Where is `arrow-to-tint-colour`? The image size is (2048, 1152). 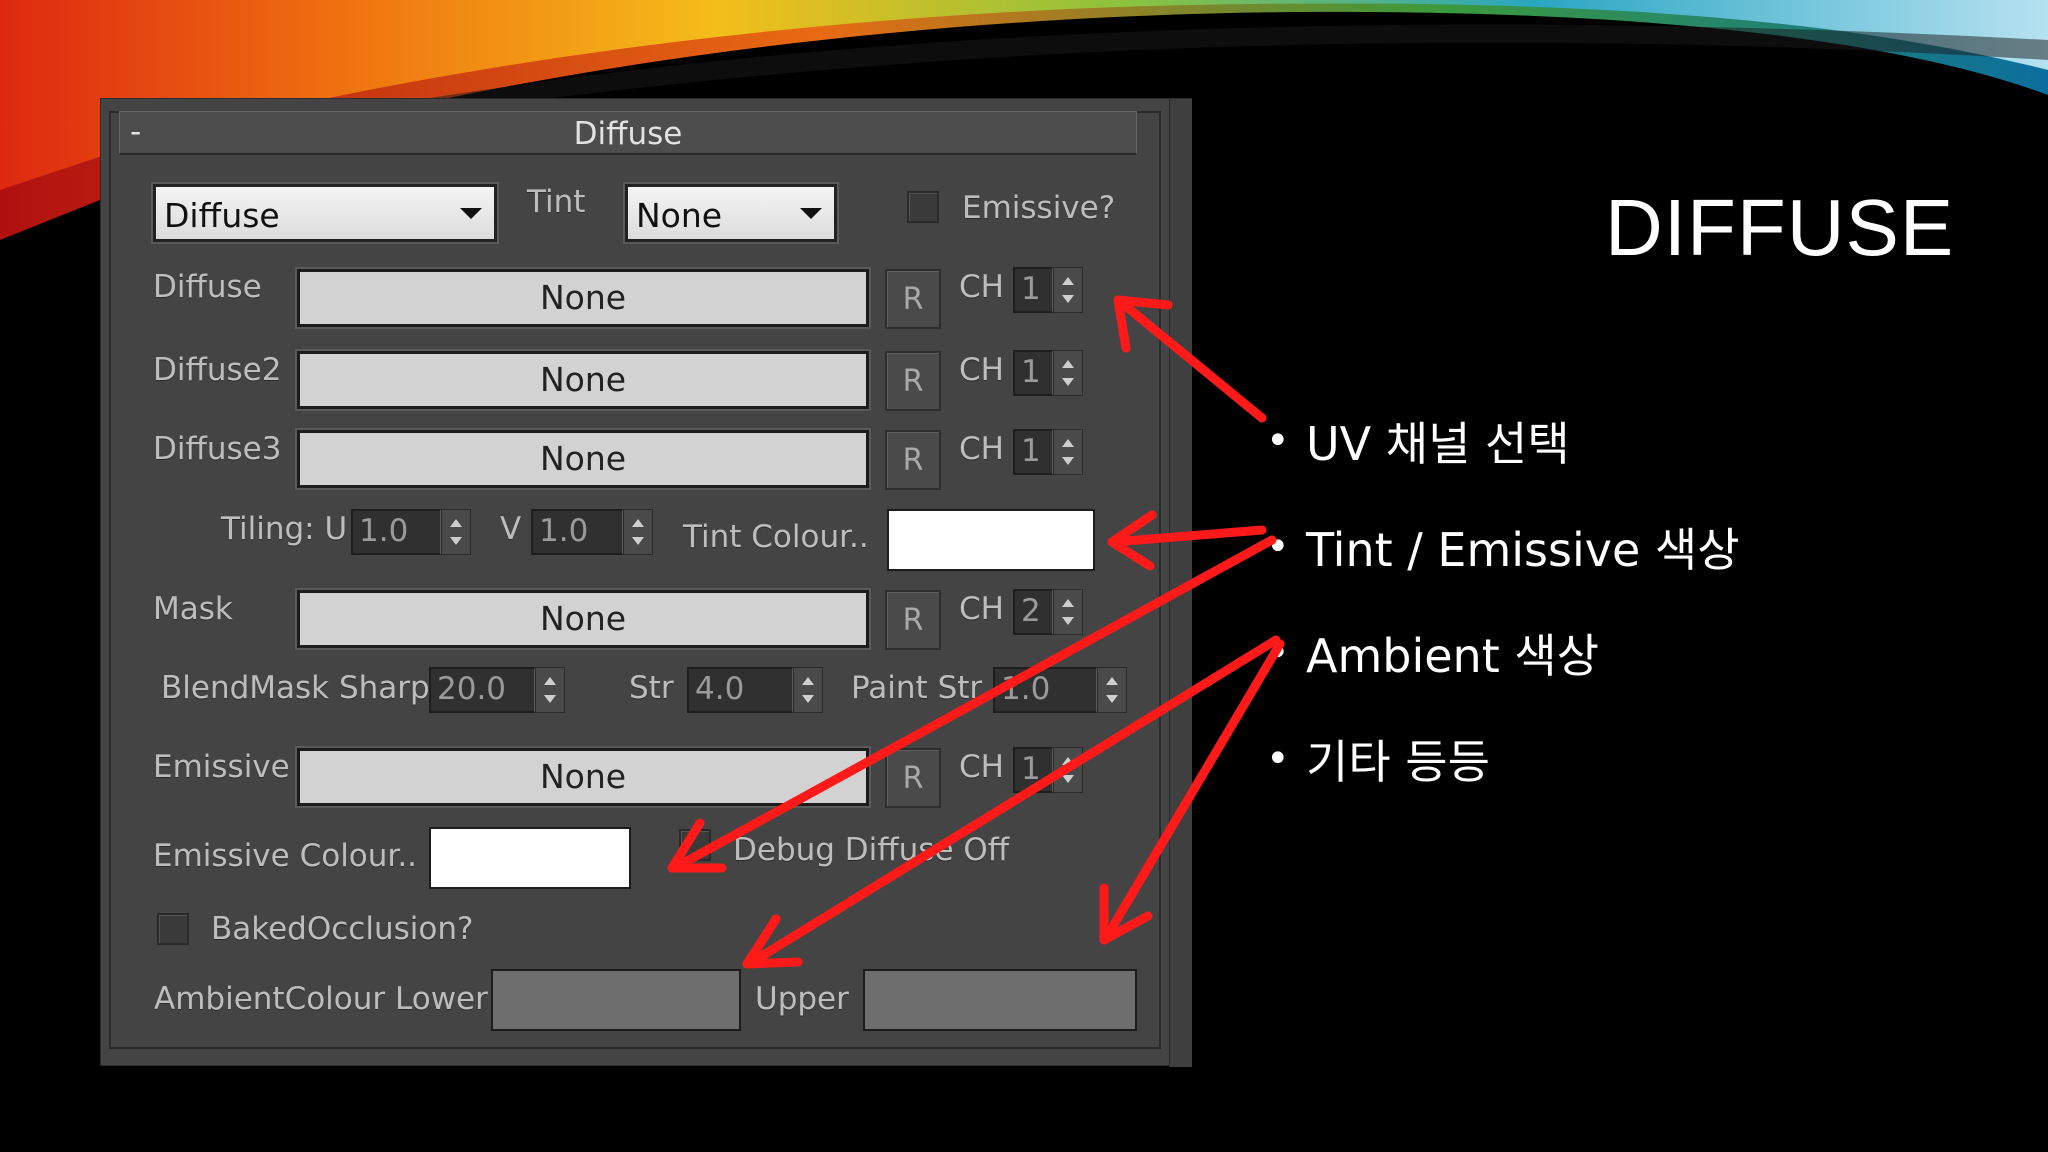 arrow-to-tint-colour is located at coordinates (1188, 536).